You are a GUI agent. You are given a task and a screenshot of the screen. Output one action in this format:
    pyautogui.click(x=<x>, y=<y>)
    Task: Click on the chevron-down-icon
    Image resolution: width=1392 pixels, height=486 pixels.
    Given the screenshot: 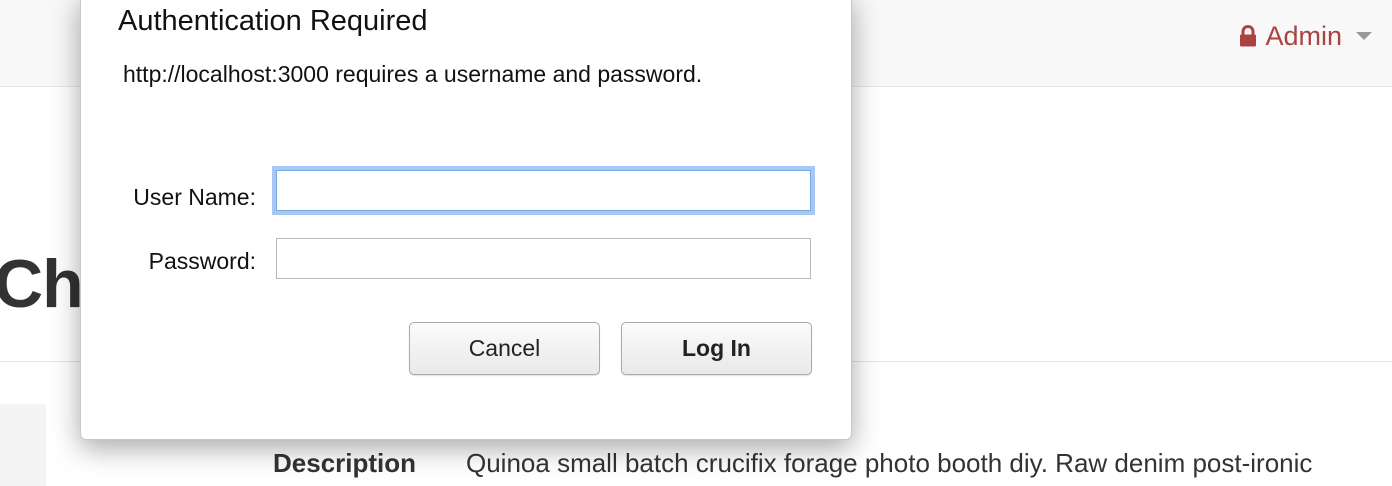 What is the action you would take?
    pyautogui.click(x=1364, y=36)
    